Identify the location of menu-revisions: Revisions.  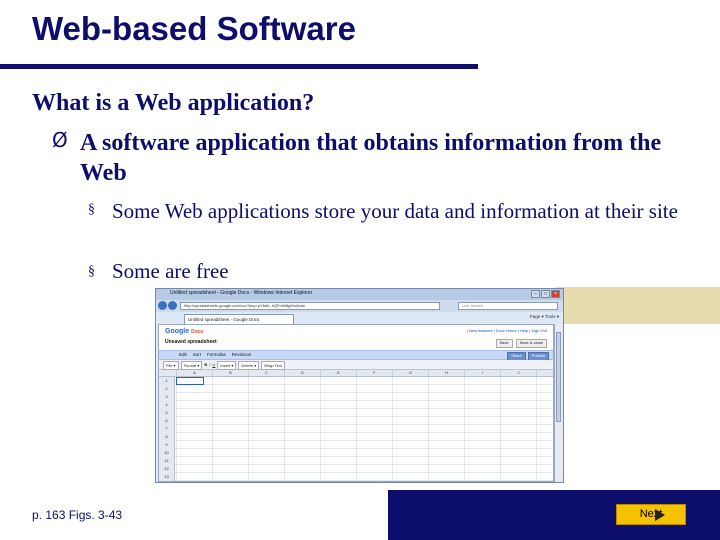
(241, 354).